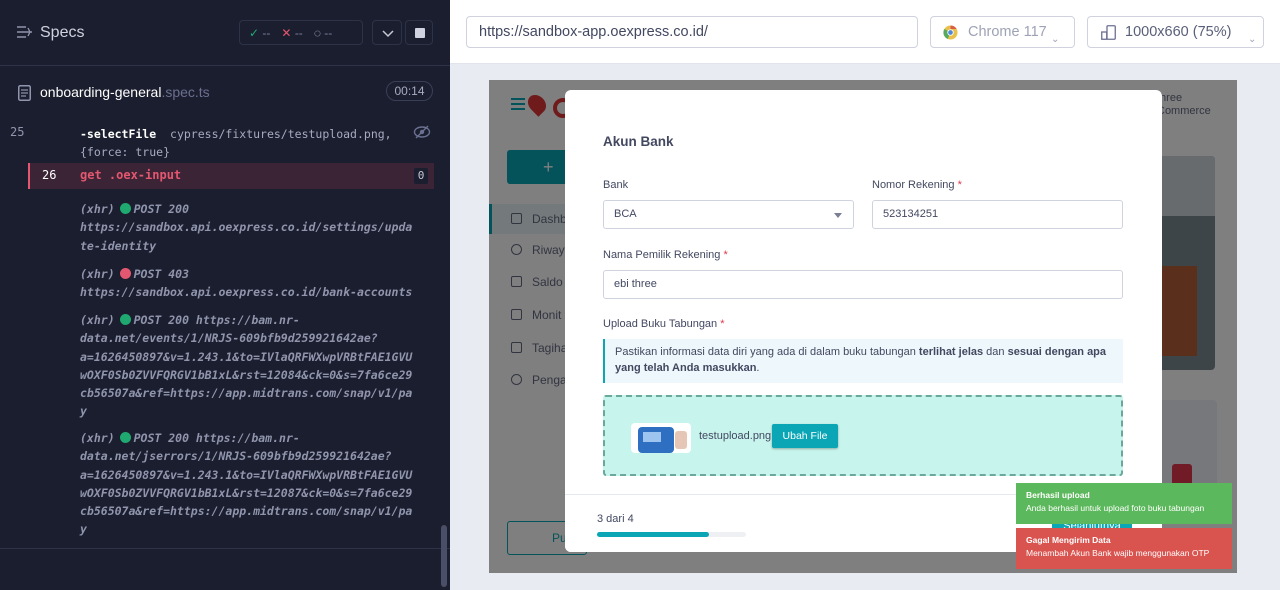 Image resolution: width=1280 pixels, height=590 pixels. I want to click on step-indicator: 3 dari 4, so click(615, 519).